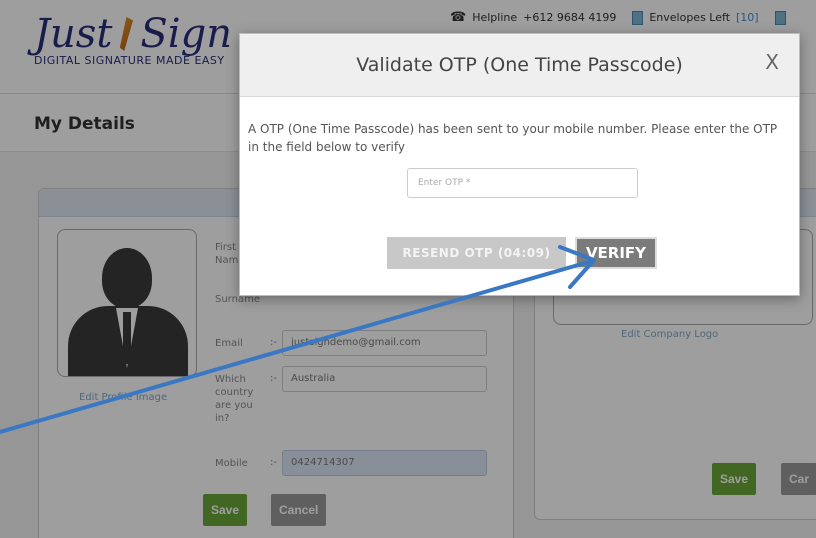 The height and width of the screenshot is (538, 816). What do you see at coordinates (522, 183) in the screenshot?
I see `otp-input` at bounding box center [522, 183].